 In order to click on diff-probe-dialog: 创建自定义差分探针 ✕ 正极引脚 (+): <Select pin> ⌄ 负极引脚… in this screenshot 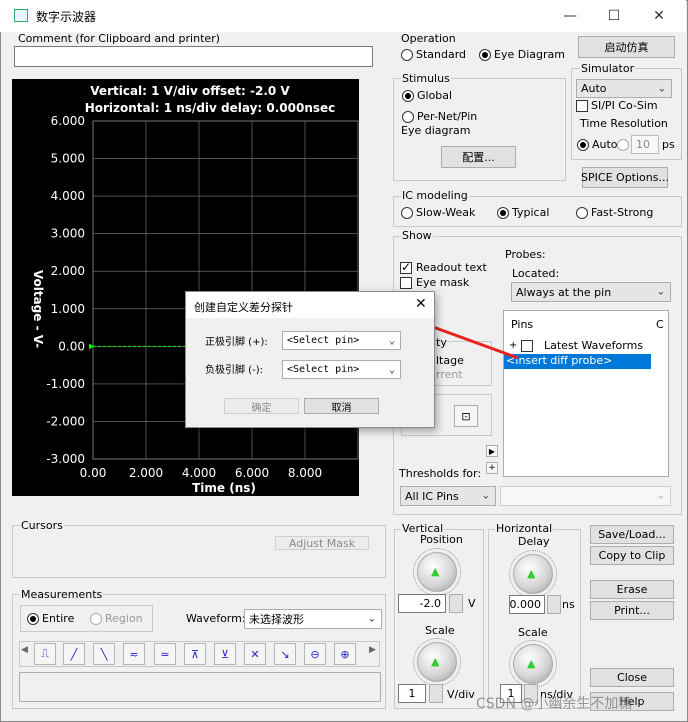, I will do `click(310, 359)`.